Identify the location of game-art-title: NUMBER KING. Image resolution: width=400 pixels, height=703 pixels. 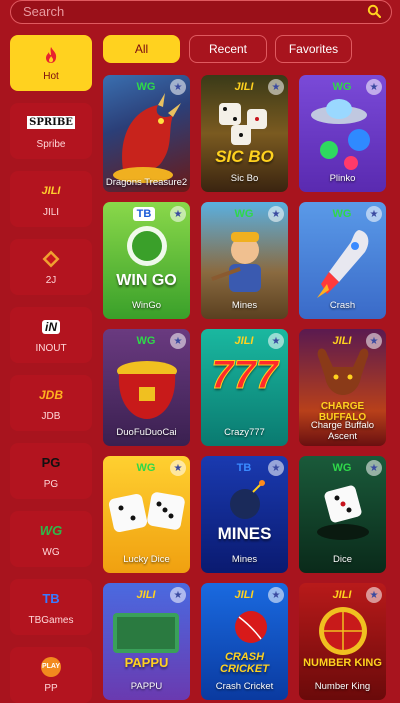
(342, 663).